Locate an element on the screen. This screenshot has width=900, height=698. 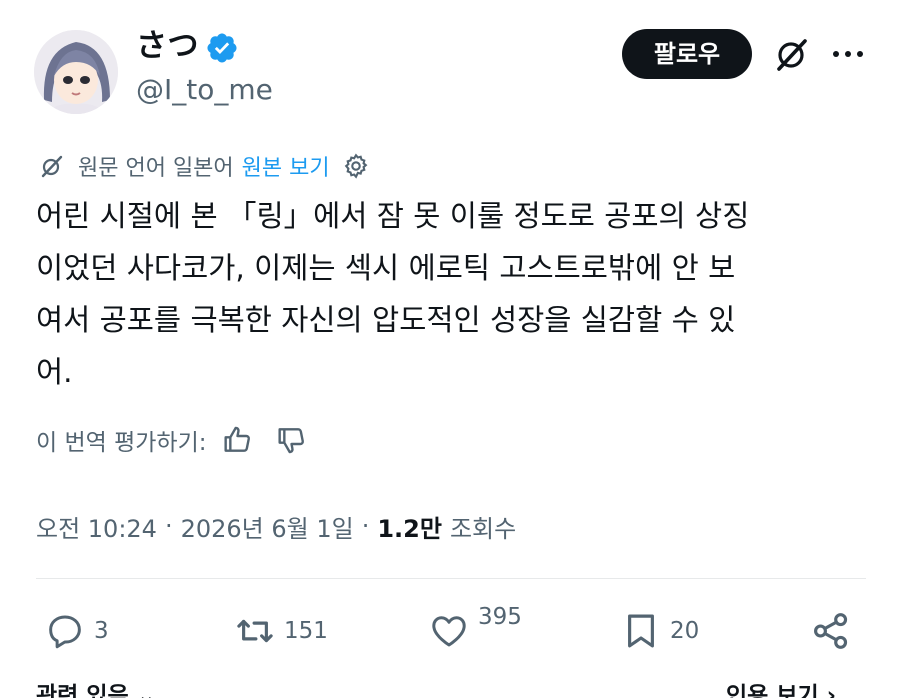
user-handle: @I_to_me is located at coordinates (204, 90).